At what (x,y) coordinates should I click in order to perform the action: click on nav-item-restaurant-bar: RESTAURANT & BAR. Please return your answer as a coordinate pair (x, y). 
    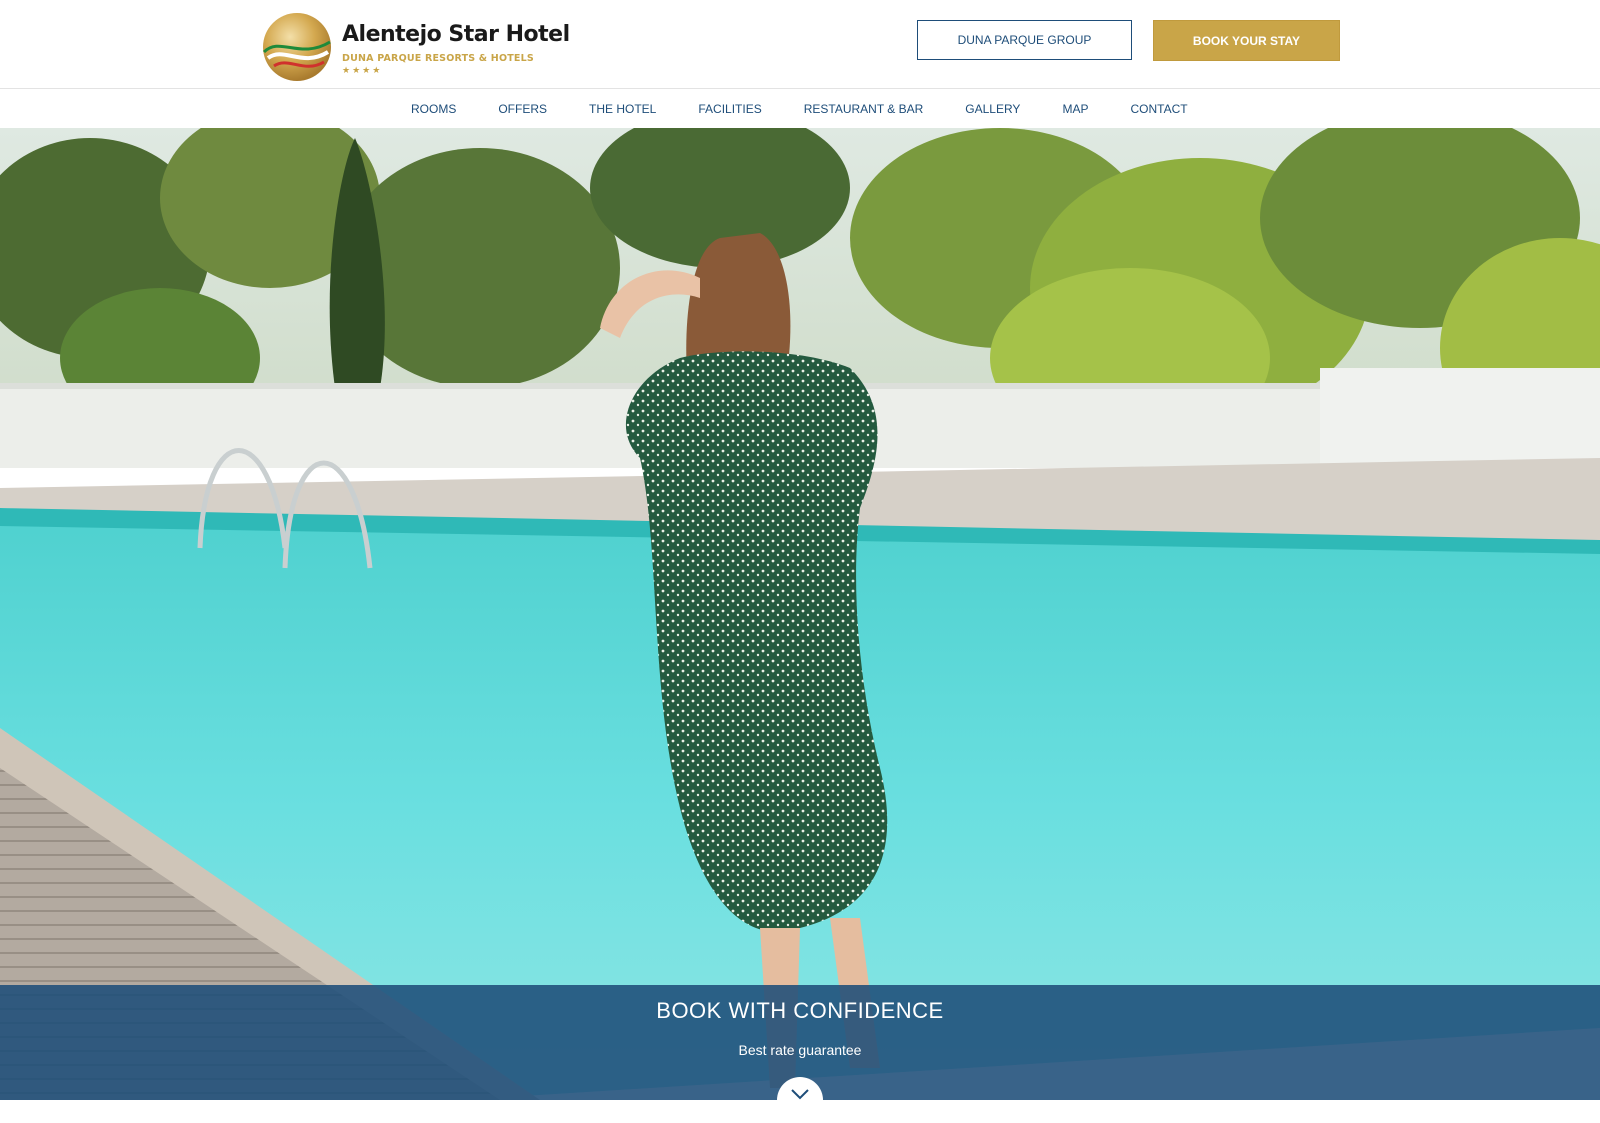
    Looking at the image, I should click on (864, 109).